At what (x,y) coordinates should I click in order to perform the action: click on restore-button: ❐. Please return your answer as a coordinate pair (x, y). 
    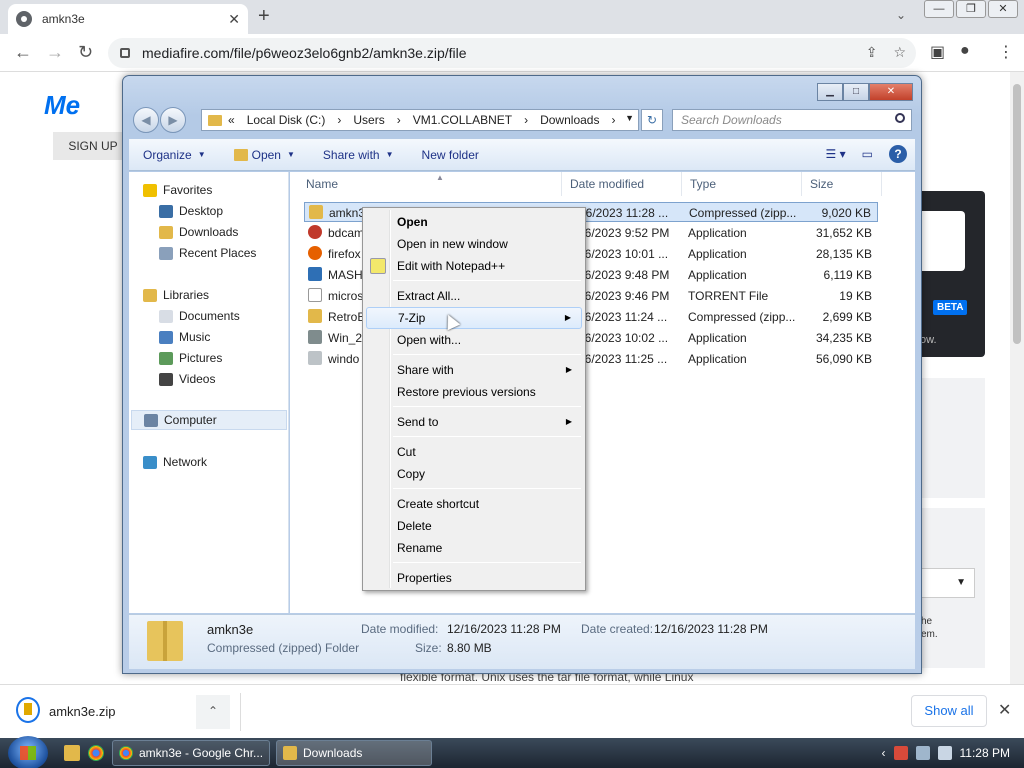
    Looking at the image, I should click on (971, 9).